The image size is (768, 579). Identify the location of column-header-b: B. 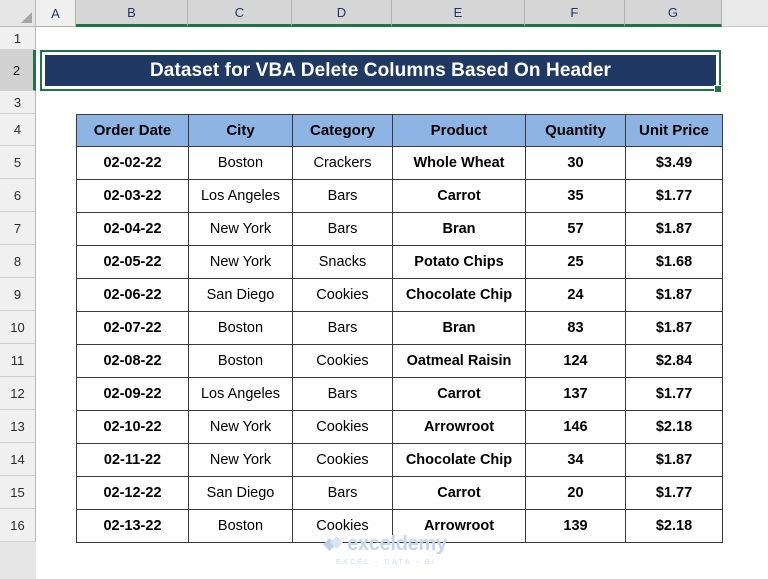
(132, 13).